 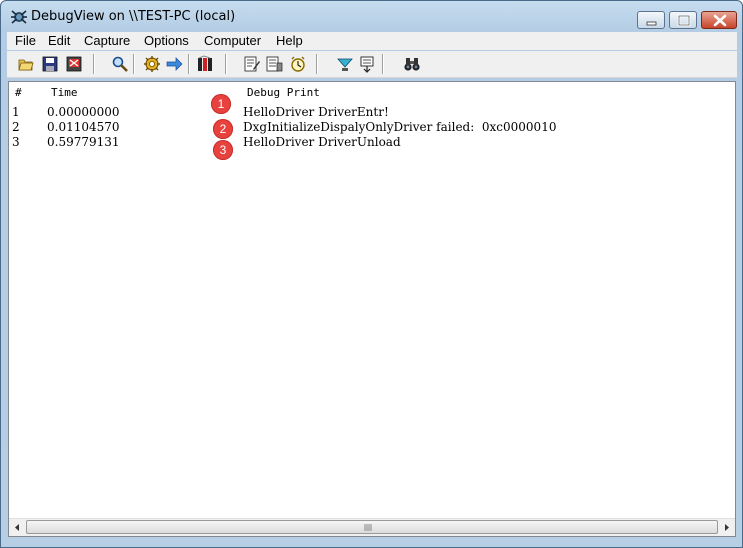 What do you see at coordinates (252, 64) in the screenshot?
I see `highlight-icon` at bounding box center [252, 64].